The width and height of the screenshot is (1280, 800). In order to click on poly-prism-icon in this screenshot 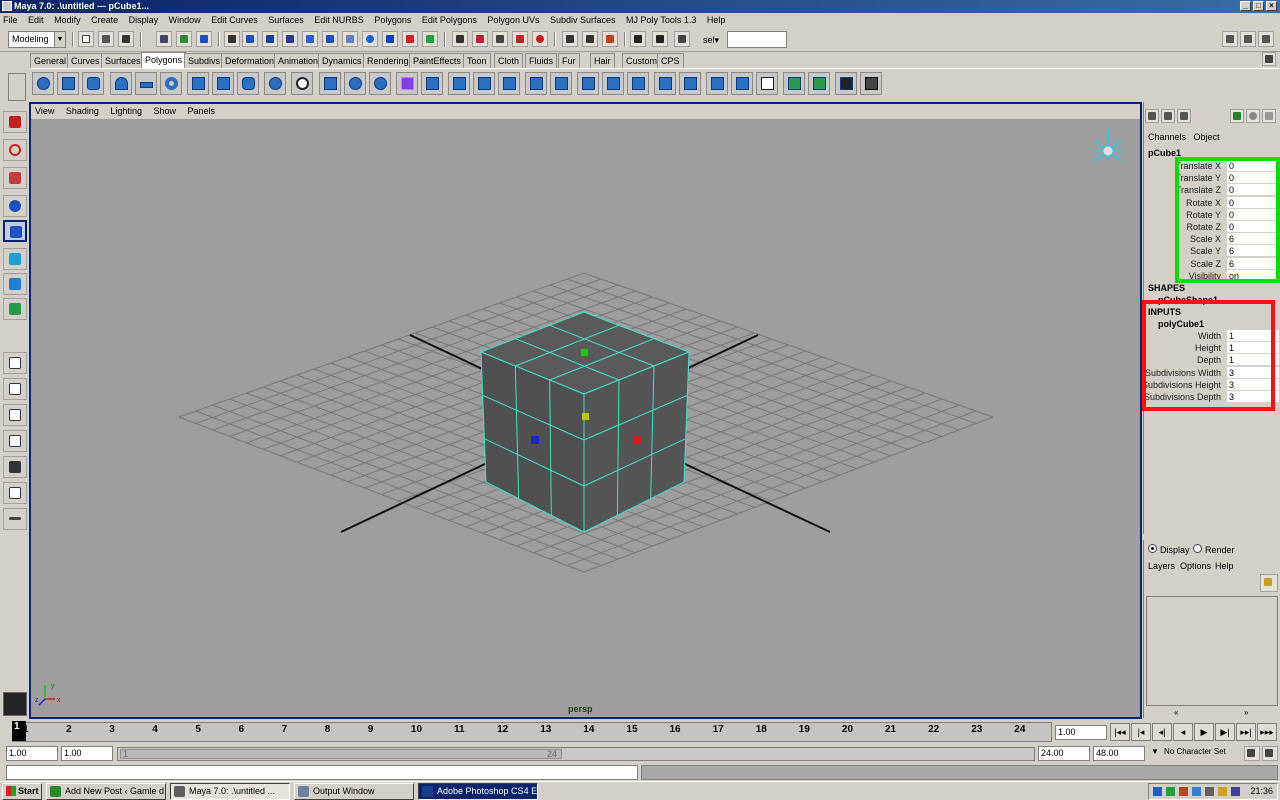, I will do `click(198, 83)`.